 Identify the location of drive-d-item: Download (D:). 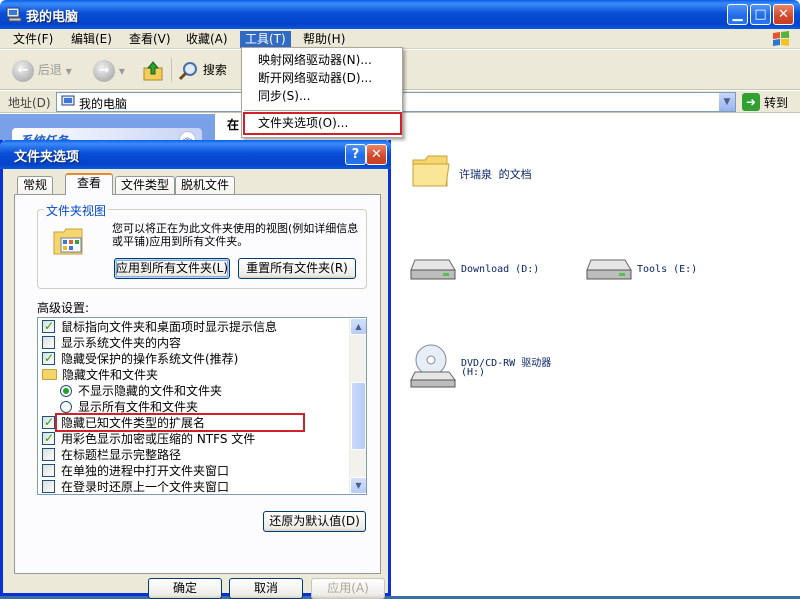
(479, 270).